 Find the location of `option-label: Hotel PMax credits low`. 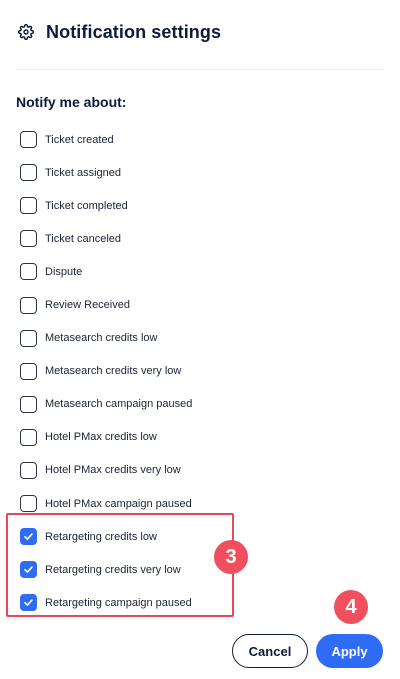

option-label: Hotel PMax credits low is located at coordinates (101, 437).